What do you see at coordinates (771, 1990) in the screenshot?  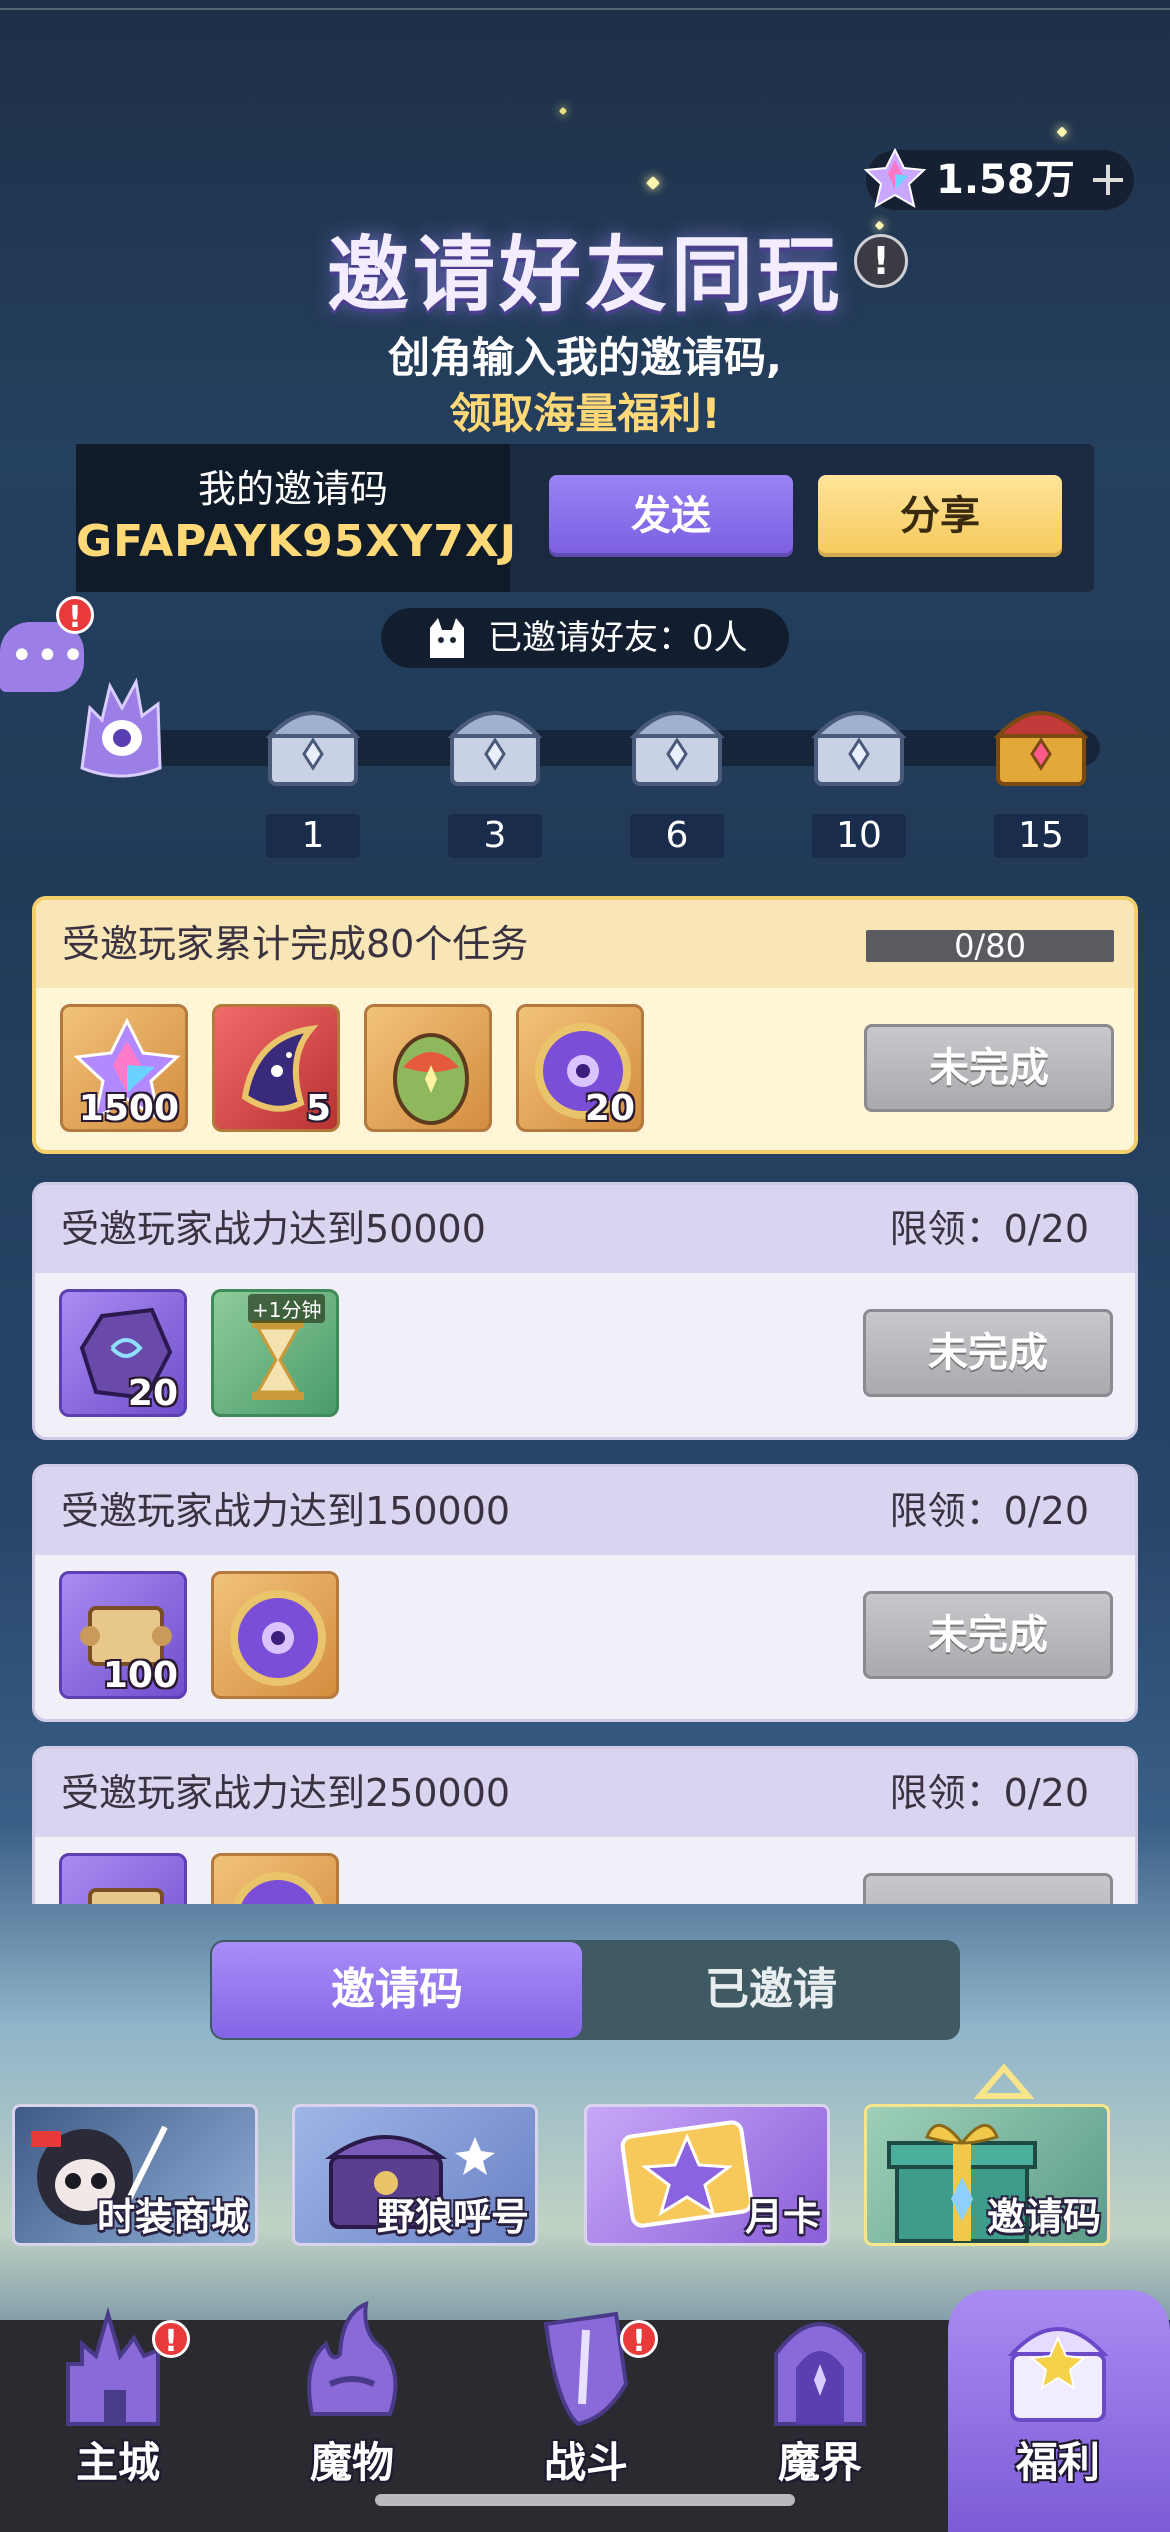 I see `tab-invited: 已邀请` at bounding box center [771, 1990].